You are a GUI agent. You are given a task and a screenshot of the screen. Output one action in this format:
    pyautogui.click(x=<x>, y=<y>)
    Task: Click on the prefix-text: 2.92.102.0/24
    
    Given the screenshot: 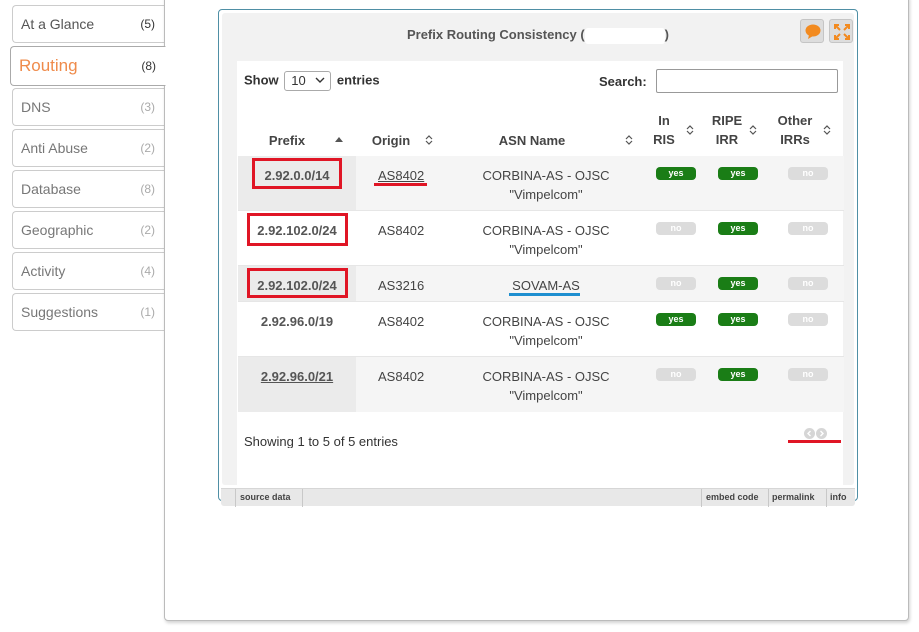 What is the action you would take?
    pyautogui.click(x=297, y=230)
    